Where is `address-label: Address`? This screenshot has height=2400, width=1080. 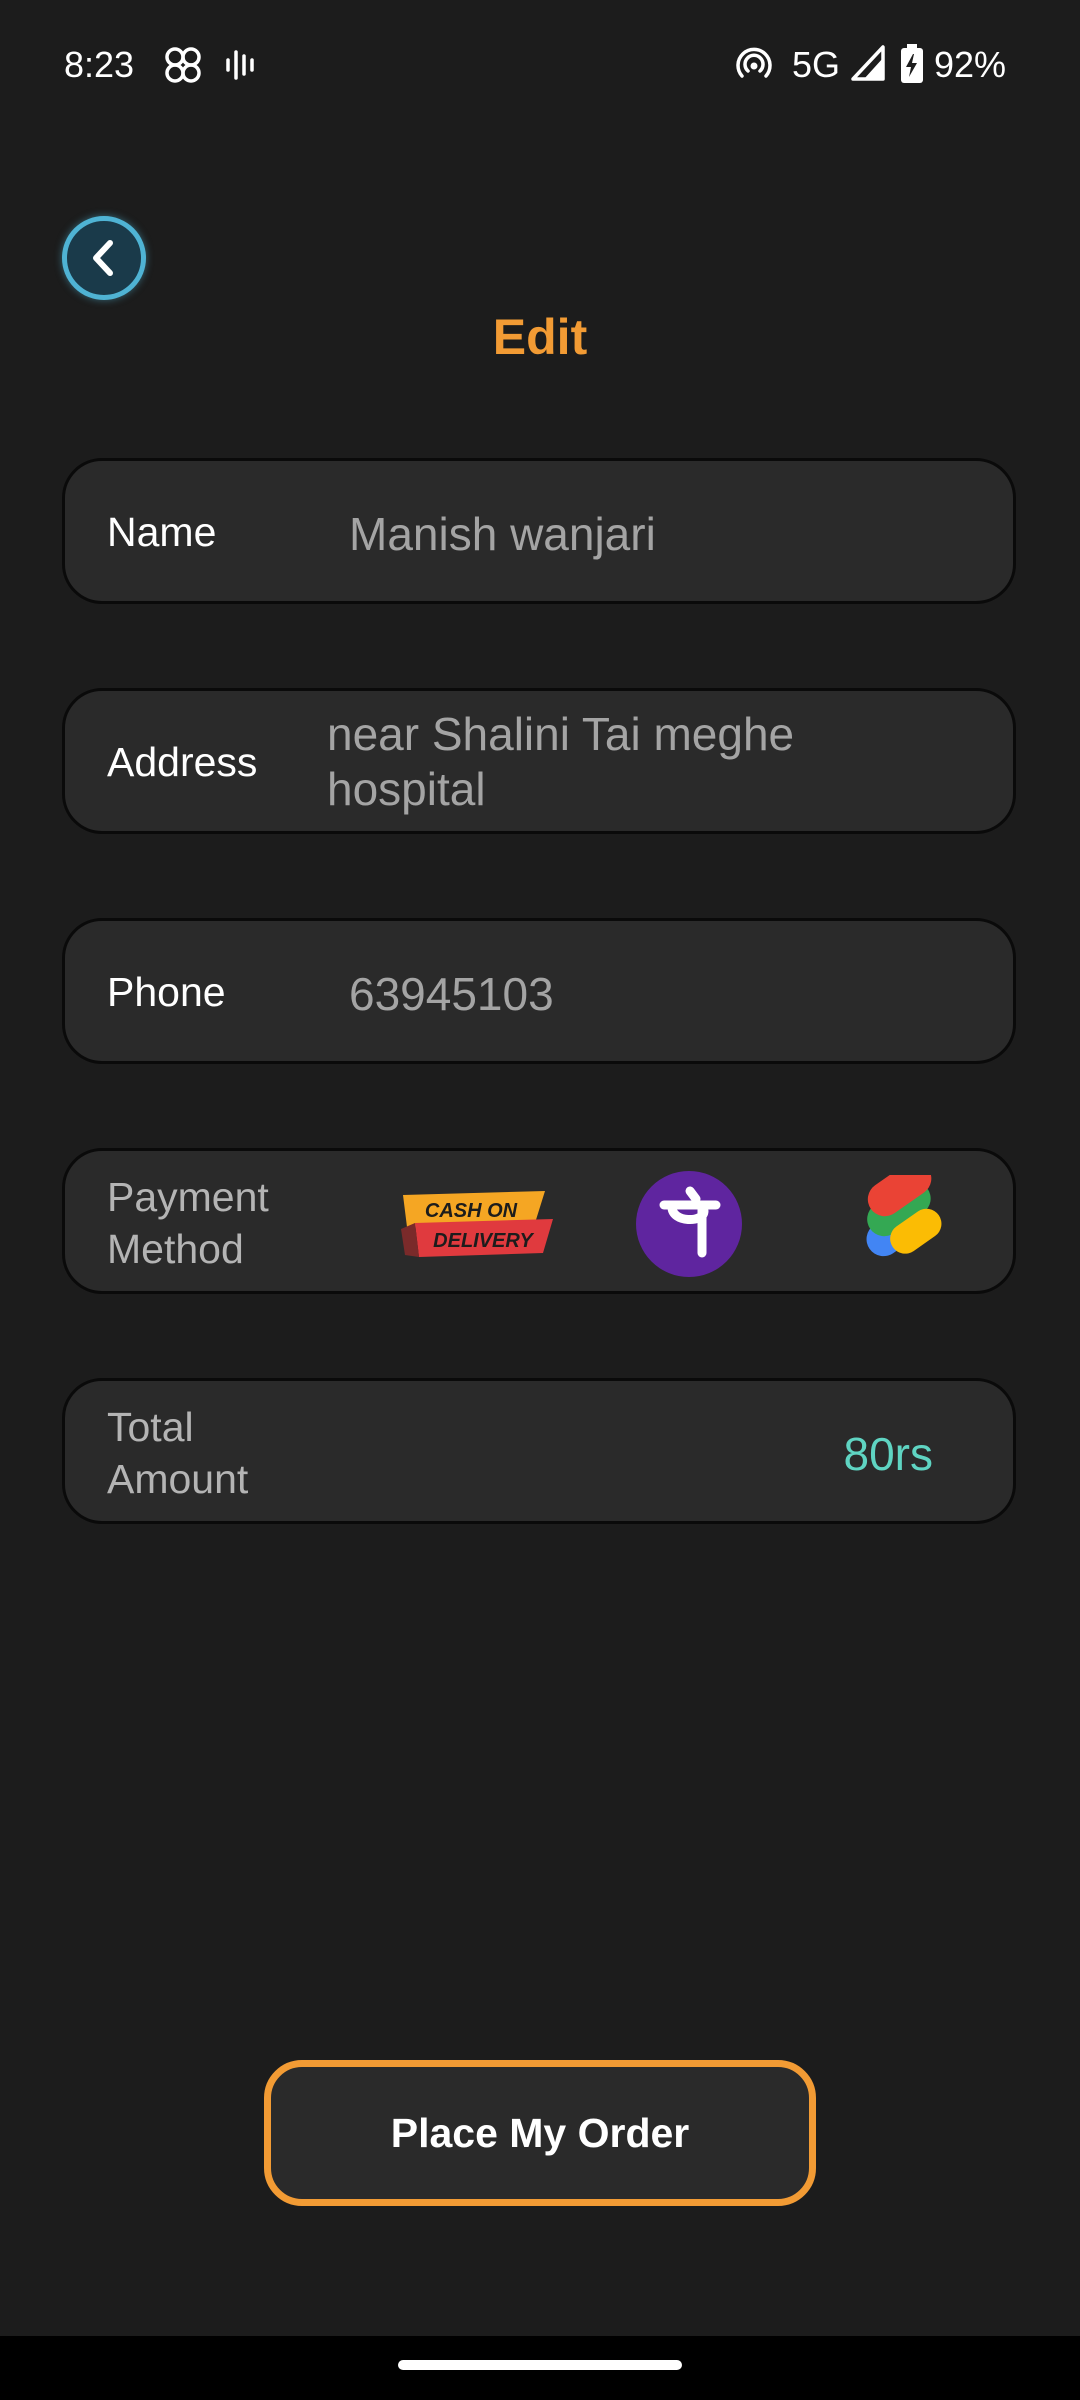
address-label: Address is located at coordinates (182, 762).